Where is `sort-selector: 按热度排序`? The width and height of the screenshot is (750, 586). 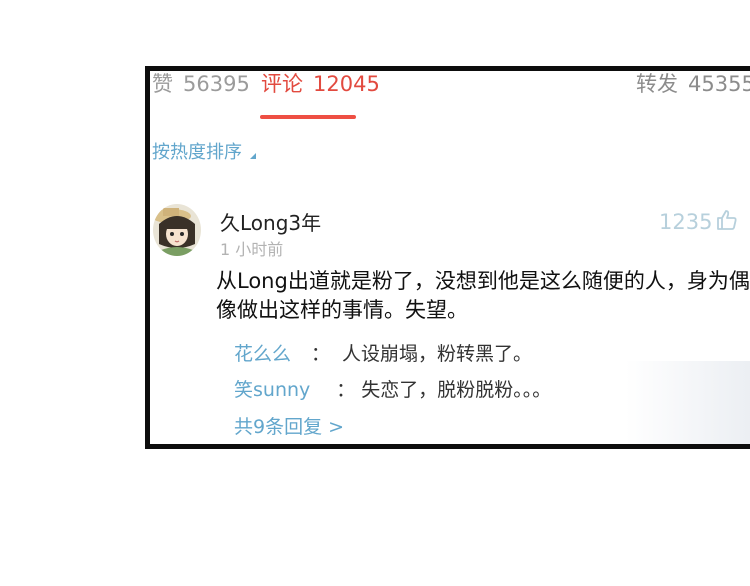 sort-selector: 按热度排序 is located at coordinates (204, 151).